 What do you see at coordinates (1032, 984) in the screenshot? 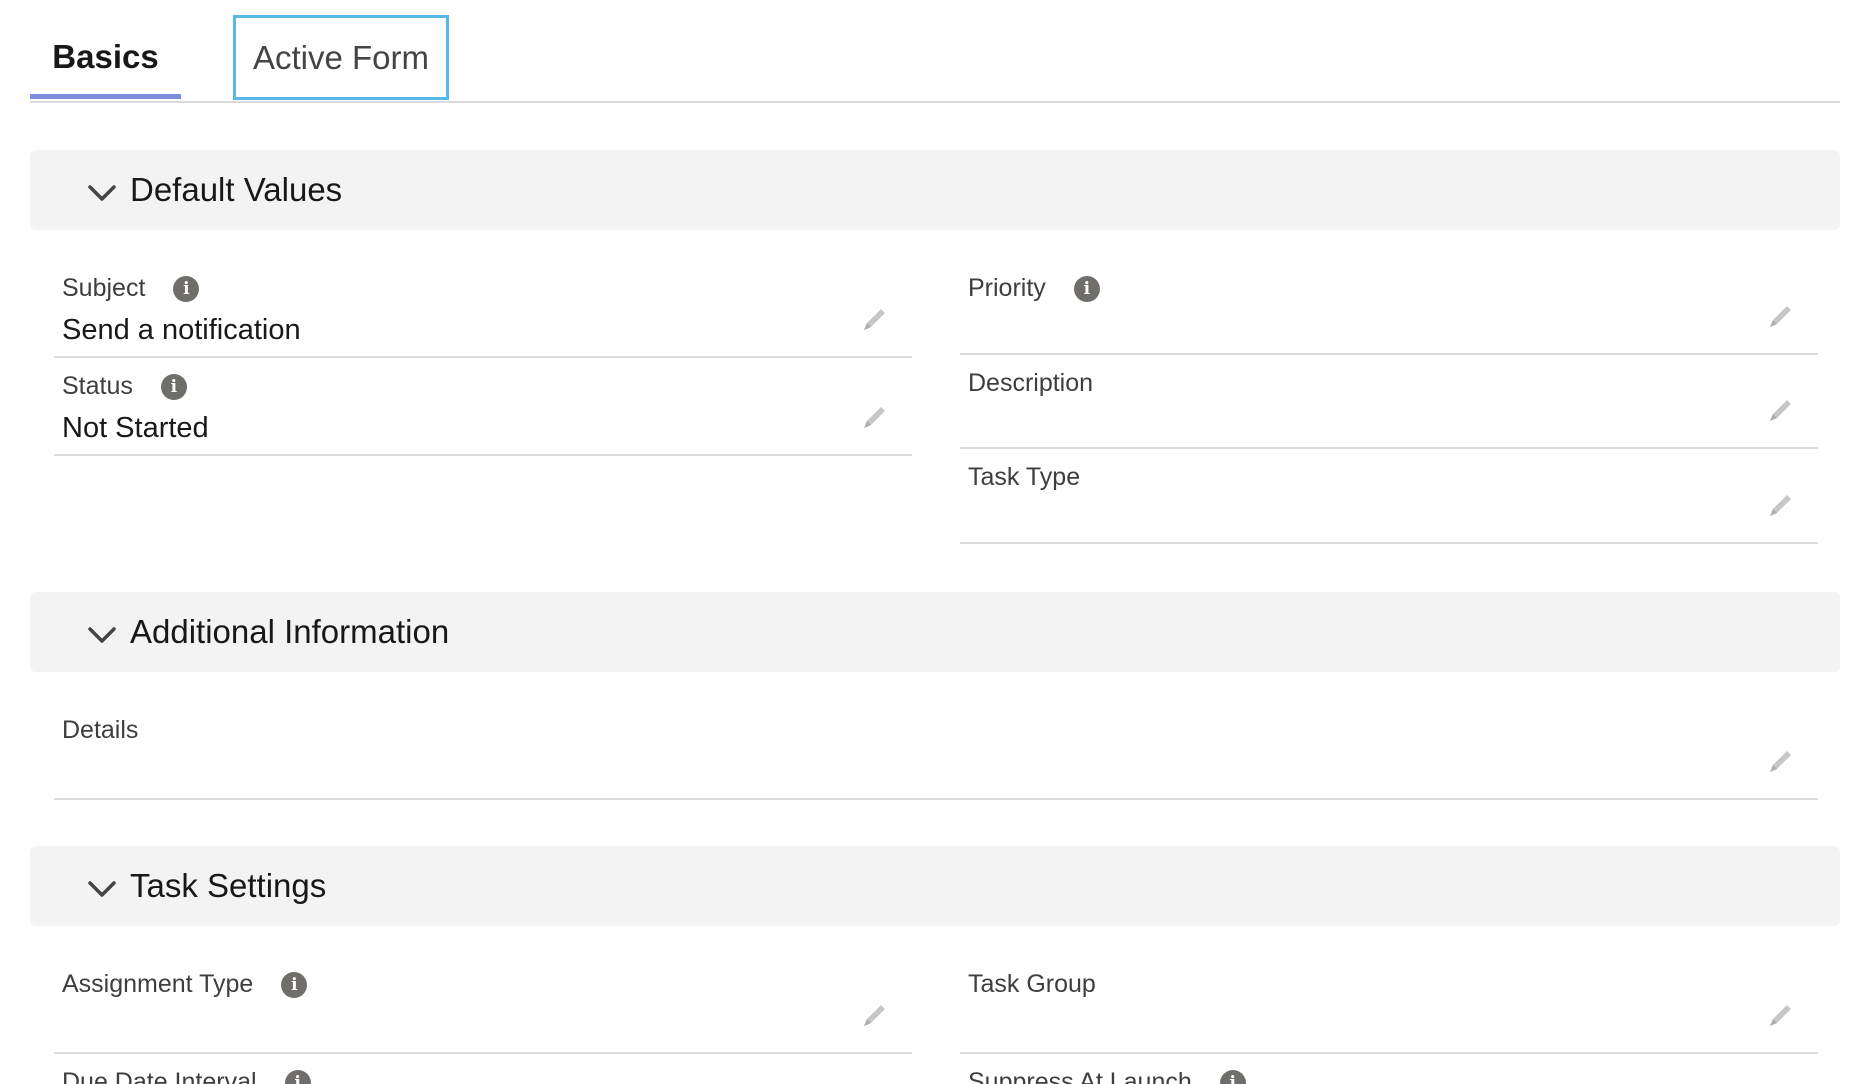
I see `field-label: Task Group` at bounding box center [1032, 984].